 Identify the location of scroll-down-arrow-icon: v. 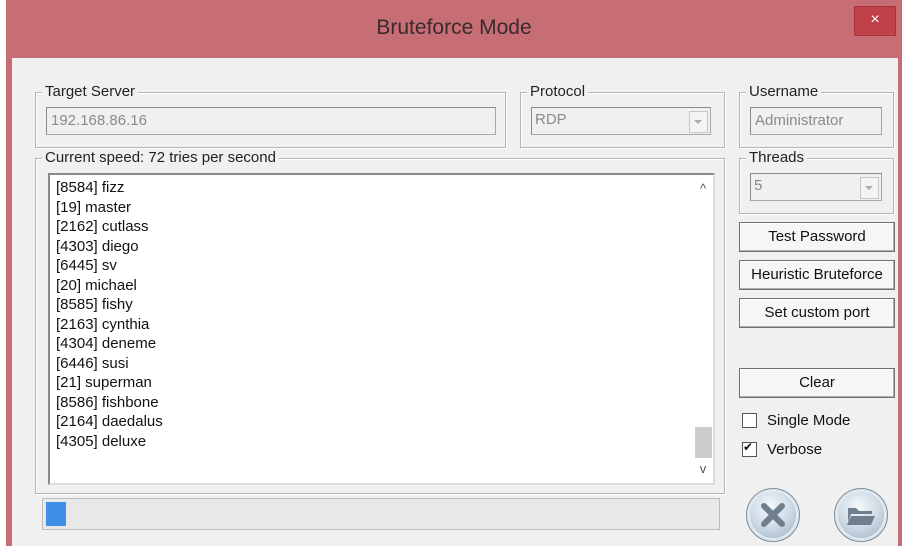
(703, 469).